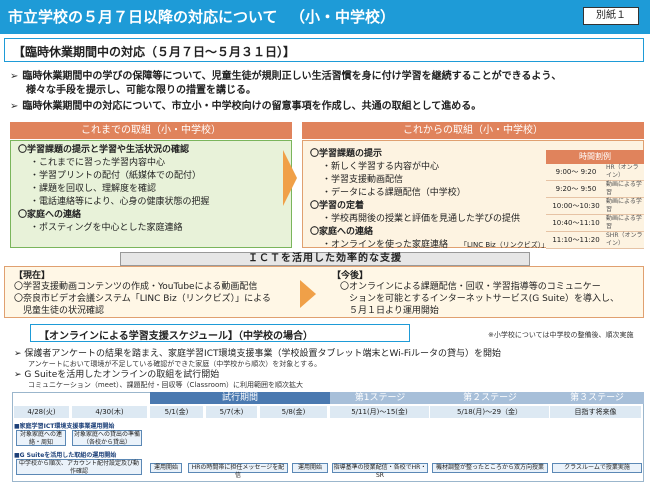  I want to click on ict-banner: ＩＣＴを活用した効率的な支援, so click(325, 259).